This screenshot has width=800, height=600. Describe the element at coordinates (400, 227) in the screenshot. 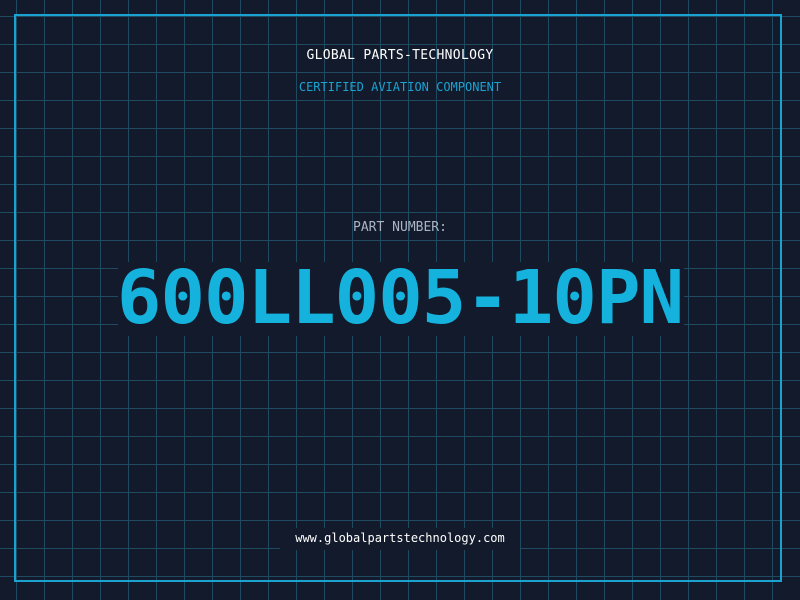

I see `part-number-label: PART NUMBER:` at that location.